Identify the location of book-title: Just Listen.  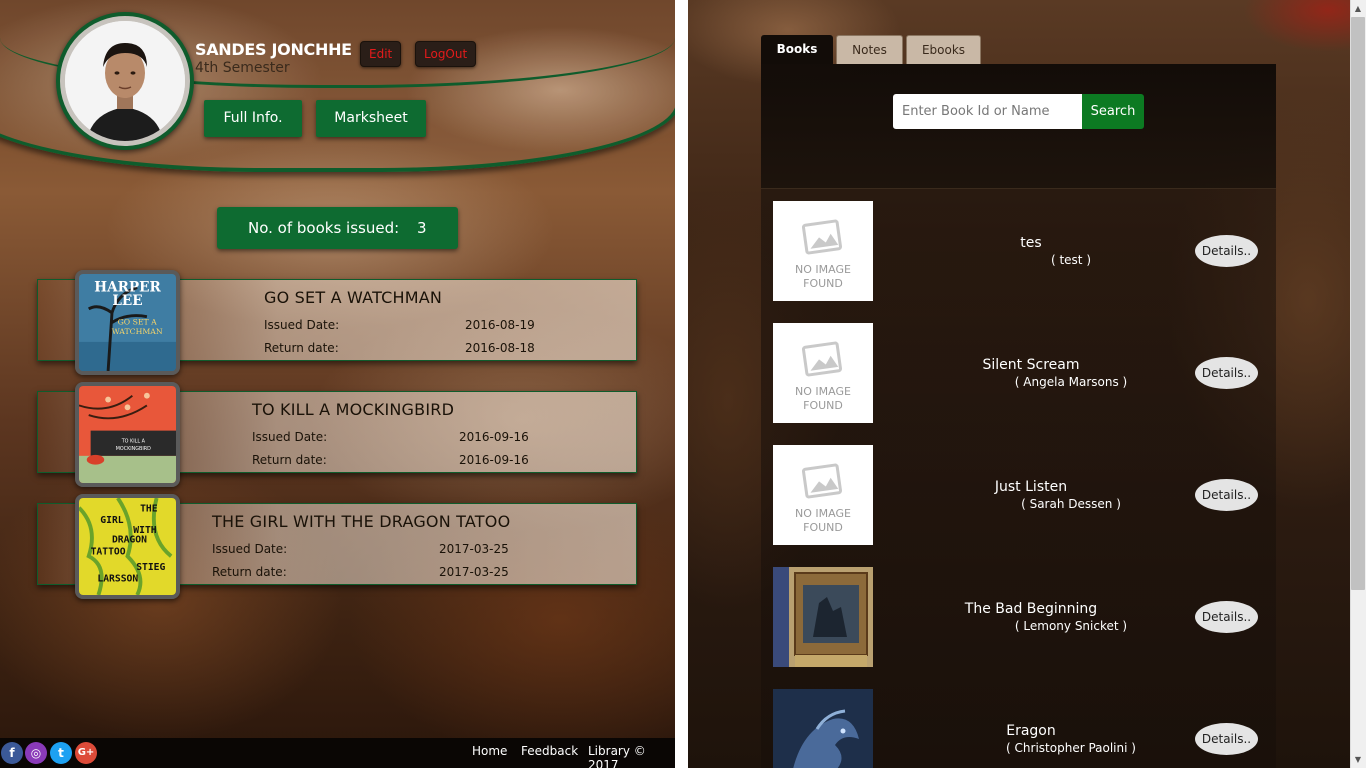
(1031, 487).